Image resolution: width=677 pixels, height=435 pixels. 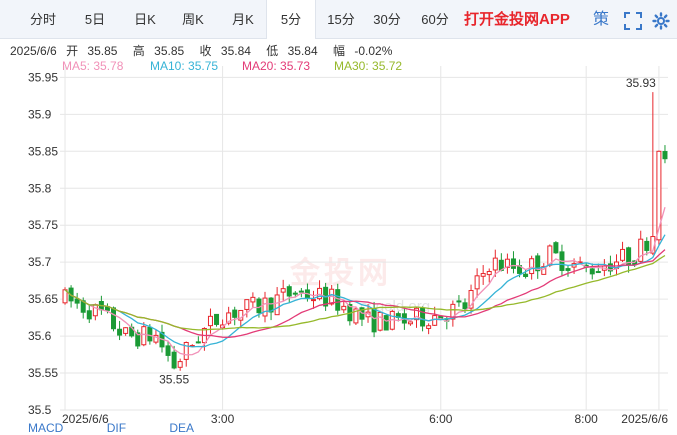 I want to click on dea-label: DEA, so click(x=182, y=428).